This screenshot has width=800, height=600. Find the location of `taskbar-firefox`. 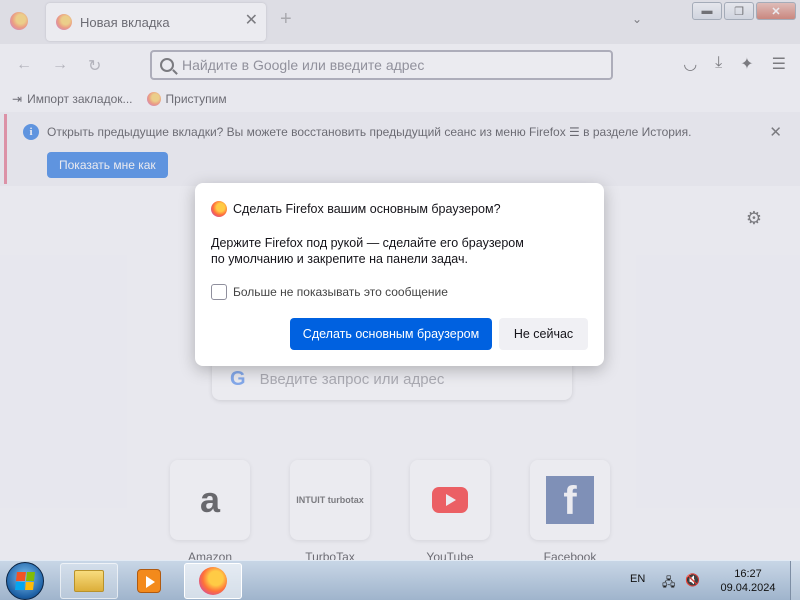

taskbar-firefox is located at coordinates (213, 581).